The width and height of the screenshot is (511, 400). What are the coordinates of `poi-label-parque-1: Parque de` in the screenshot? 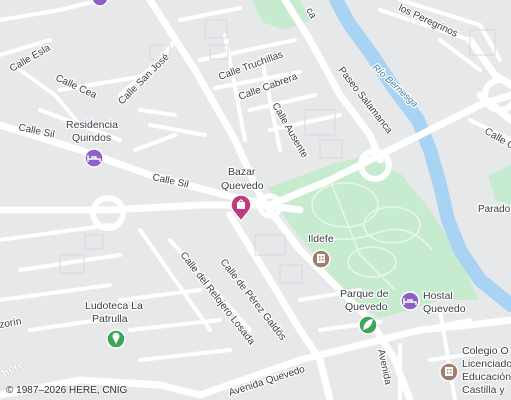 It's located at (364, 294).